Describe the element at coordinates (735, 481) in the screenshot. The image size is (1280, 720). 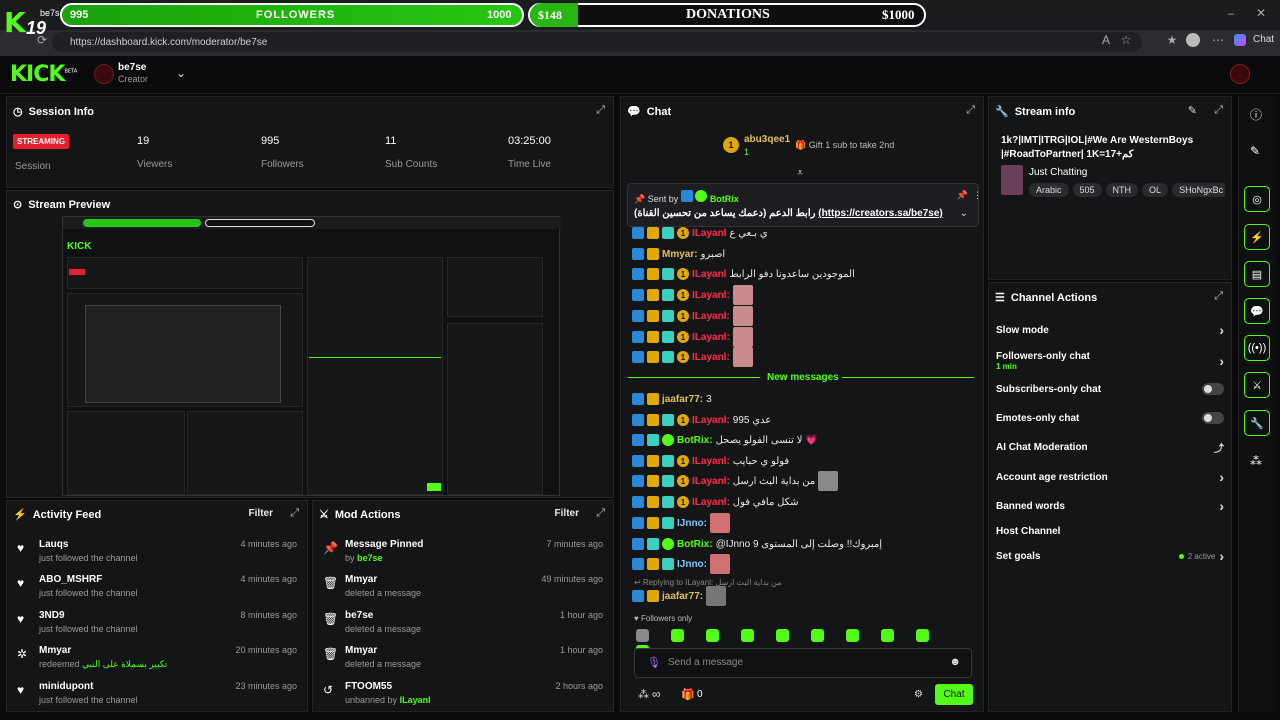
I see `chat-message: 1 ILayanl: من بداية البث ارسل` at that location.